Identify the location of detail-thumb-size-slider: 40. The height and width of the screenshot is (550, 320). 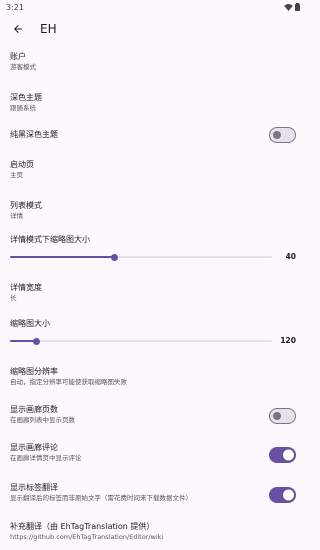
(153, 257).